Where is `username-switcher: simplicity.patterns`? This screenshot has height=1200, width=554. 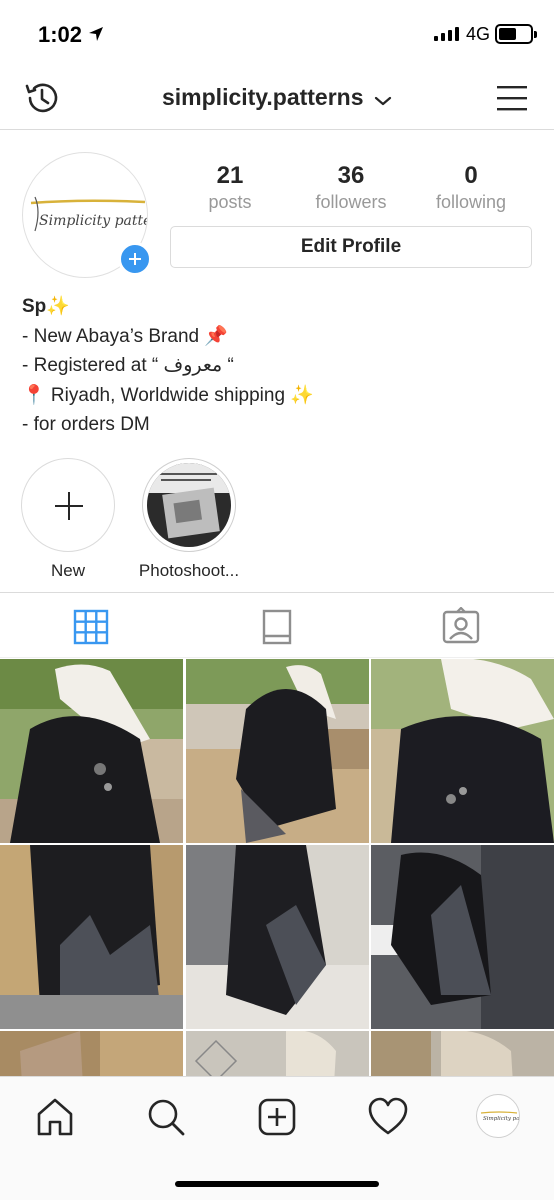 username-switcher: simplicity.patterns is located at coordinates (277, 97).